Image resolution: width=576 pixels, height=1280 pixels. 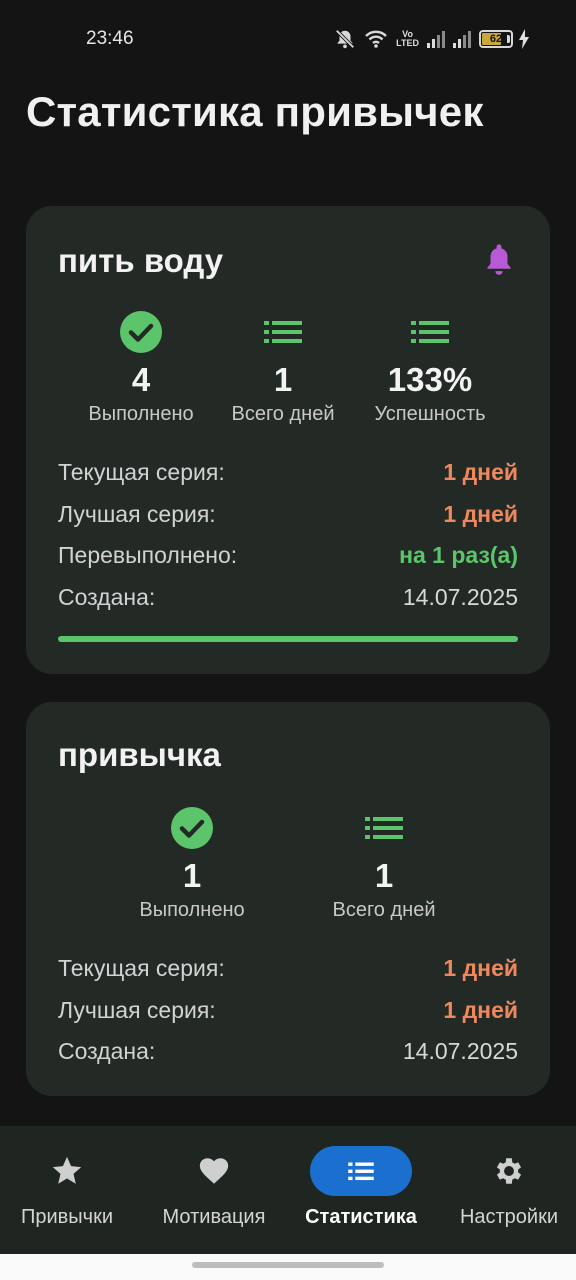 I want to click on mute-icon, so click(x=345, y=39).